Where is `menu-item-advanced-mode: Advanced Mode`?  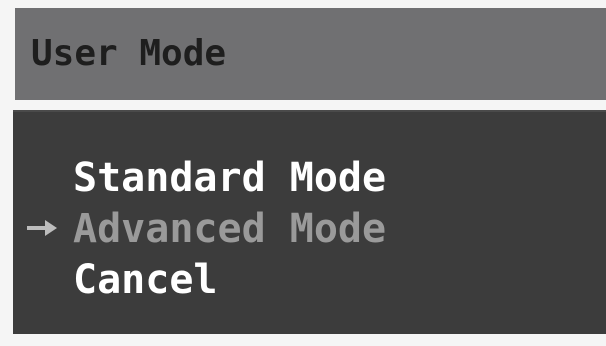 menu-item-advanced-mode: Advanced Mode is located at coordinates (229, 229).